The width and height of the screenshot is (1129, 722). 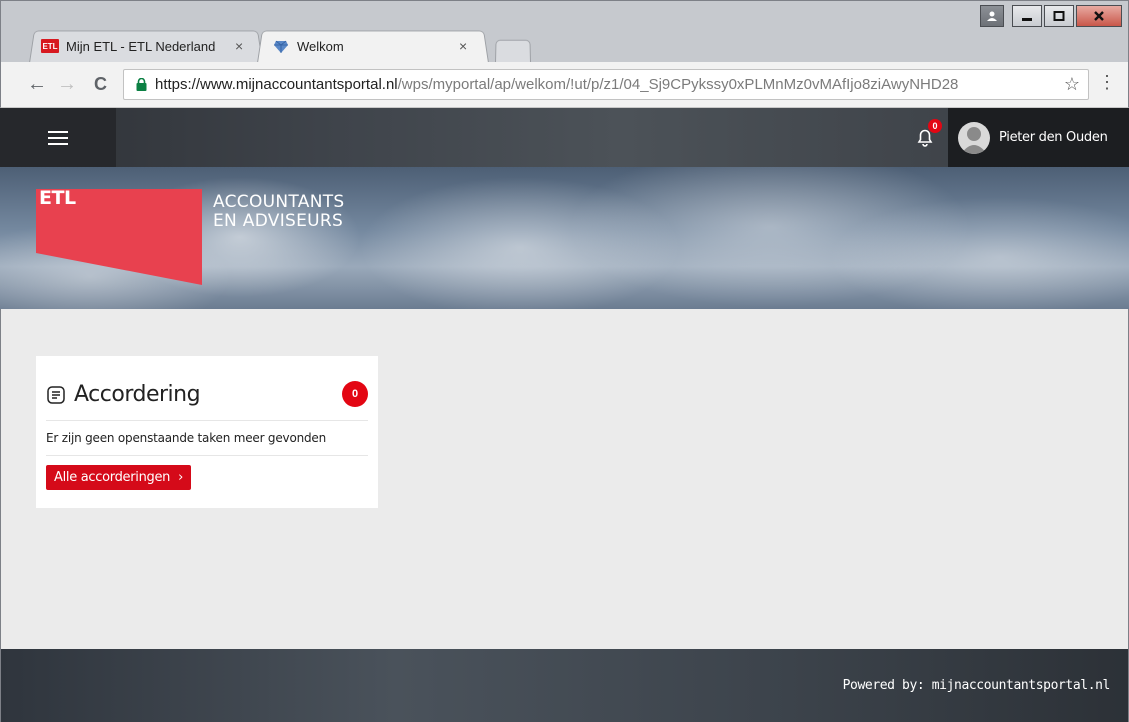 I want to click on chevron-right-icon: ›, so click(x=181, y=477).